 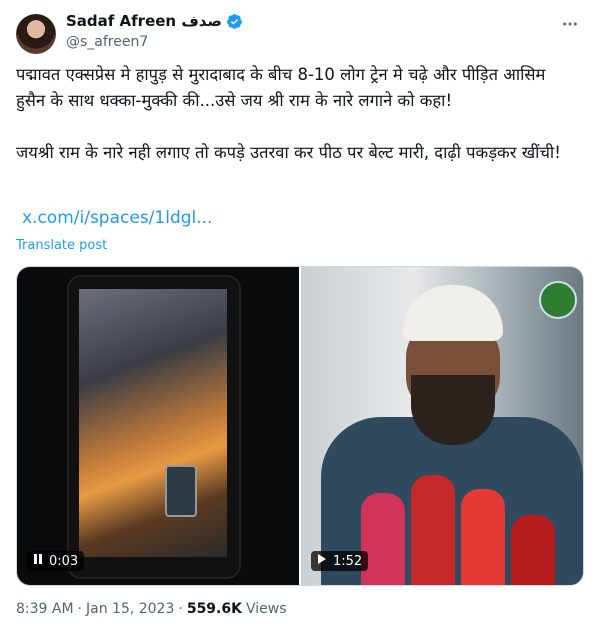 What do you see at coordinates (214, 609) in the screenshot?
I see `views-count: 559.6K` at bounding box center [214, 609].